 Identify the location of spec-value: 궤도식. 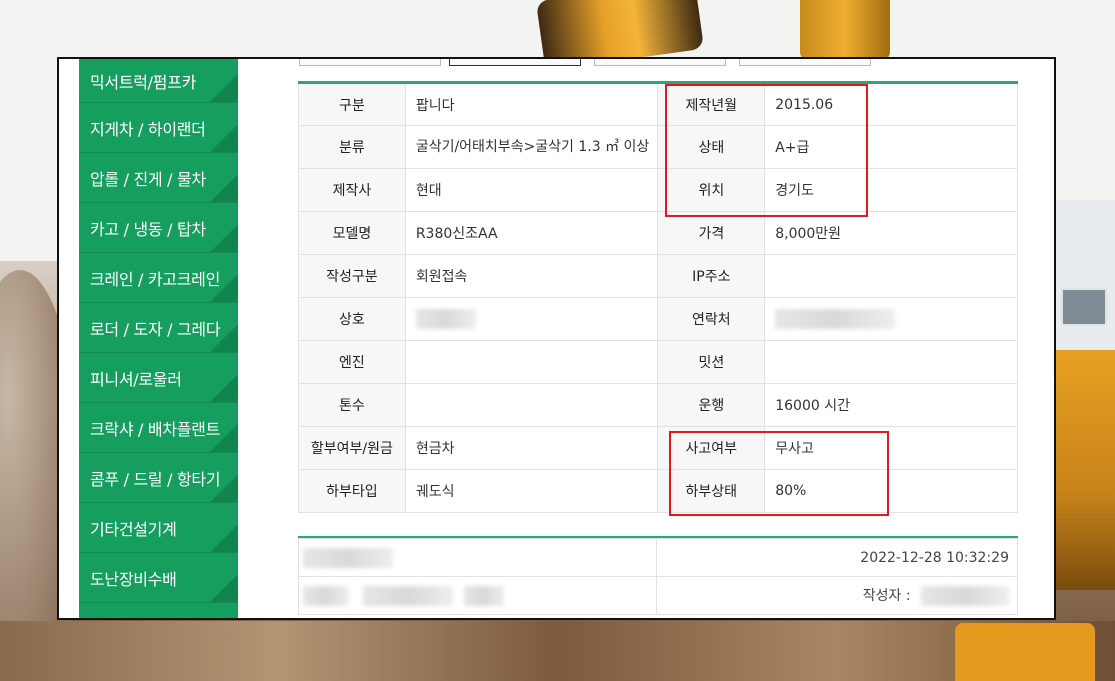
(531, 491).